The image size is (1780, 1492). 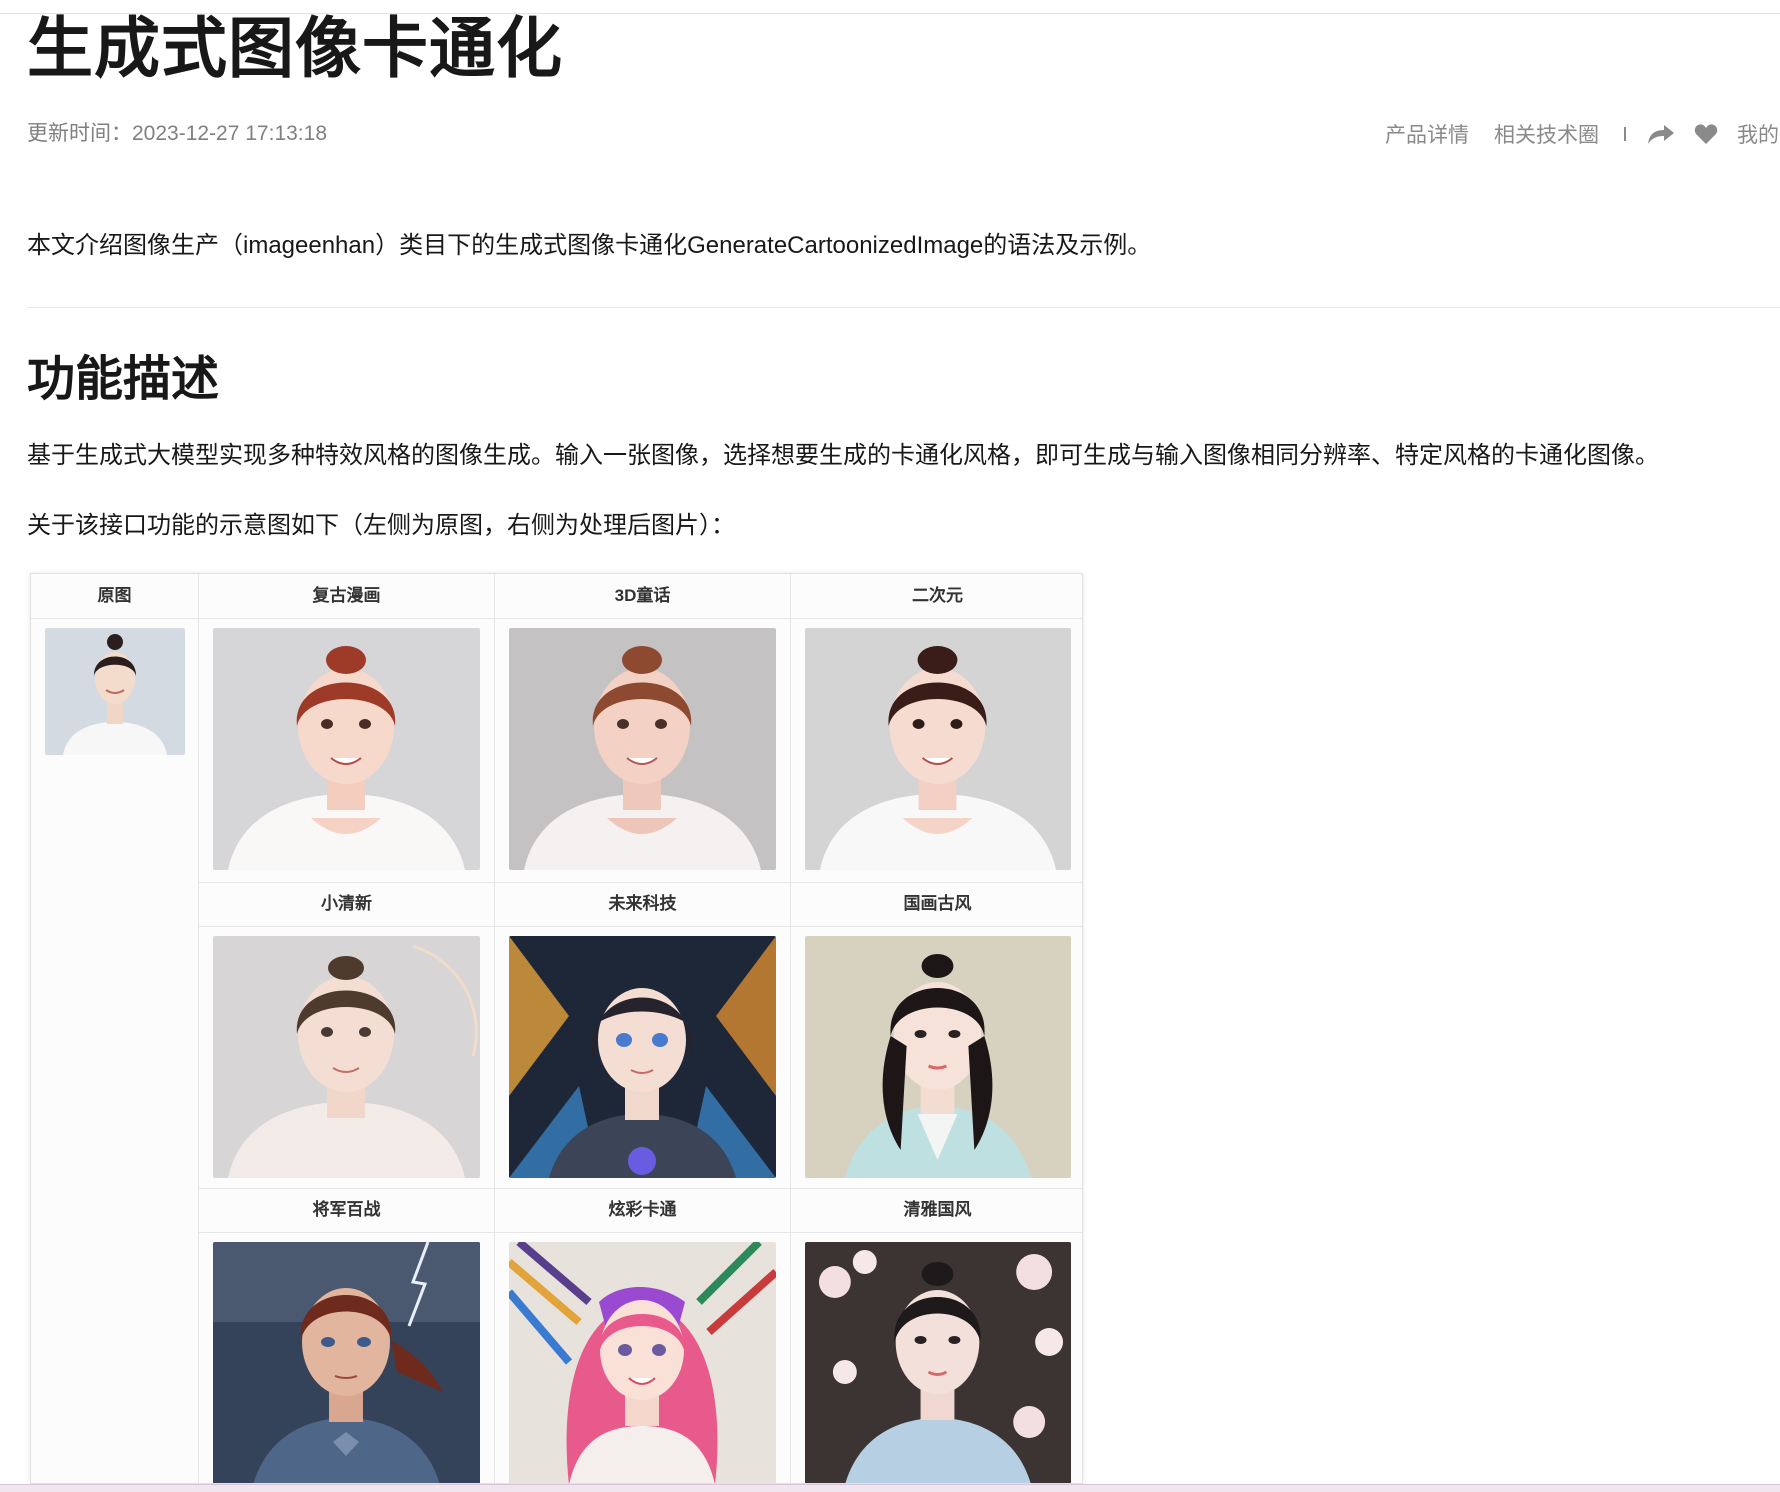 I want to click on heart-icon, so click(x=1706, y=134).